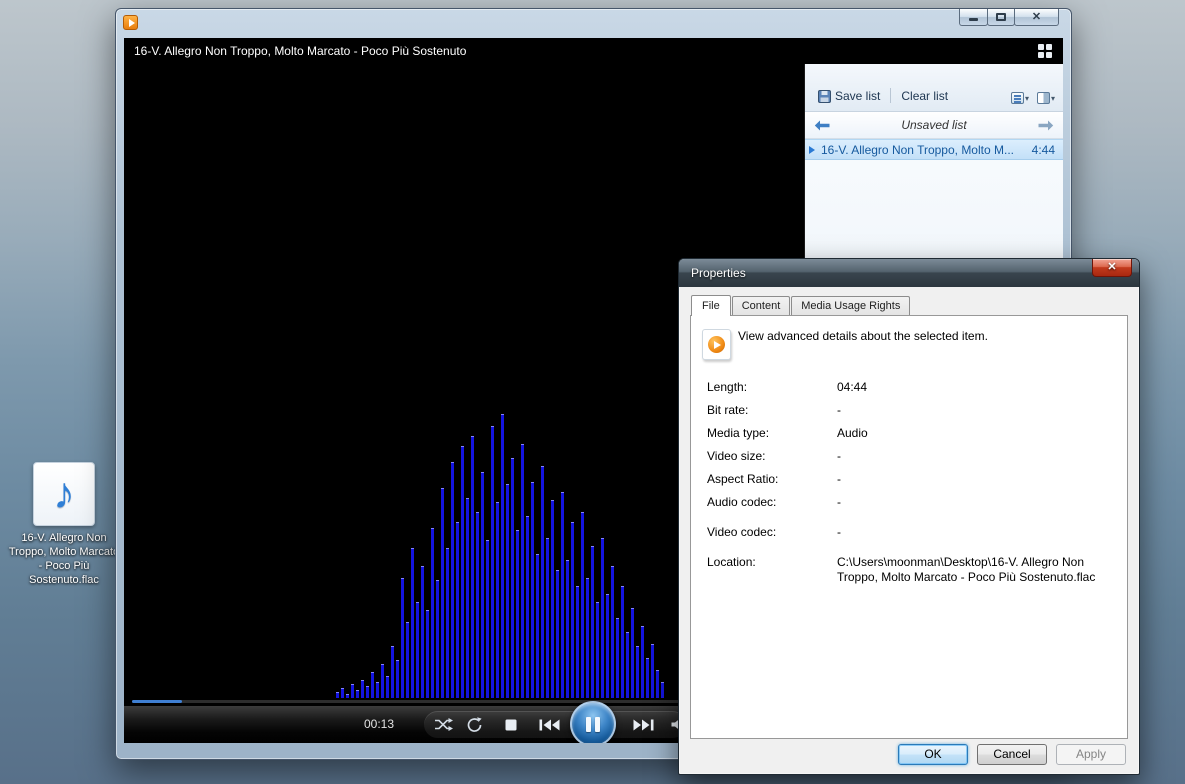 Image resolution: width=1185 pixels, height=784 pixels. Describe the element at coordinates (1017, 98) in the screenshot. I see `list-options-icon` at that location.